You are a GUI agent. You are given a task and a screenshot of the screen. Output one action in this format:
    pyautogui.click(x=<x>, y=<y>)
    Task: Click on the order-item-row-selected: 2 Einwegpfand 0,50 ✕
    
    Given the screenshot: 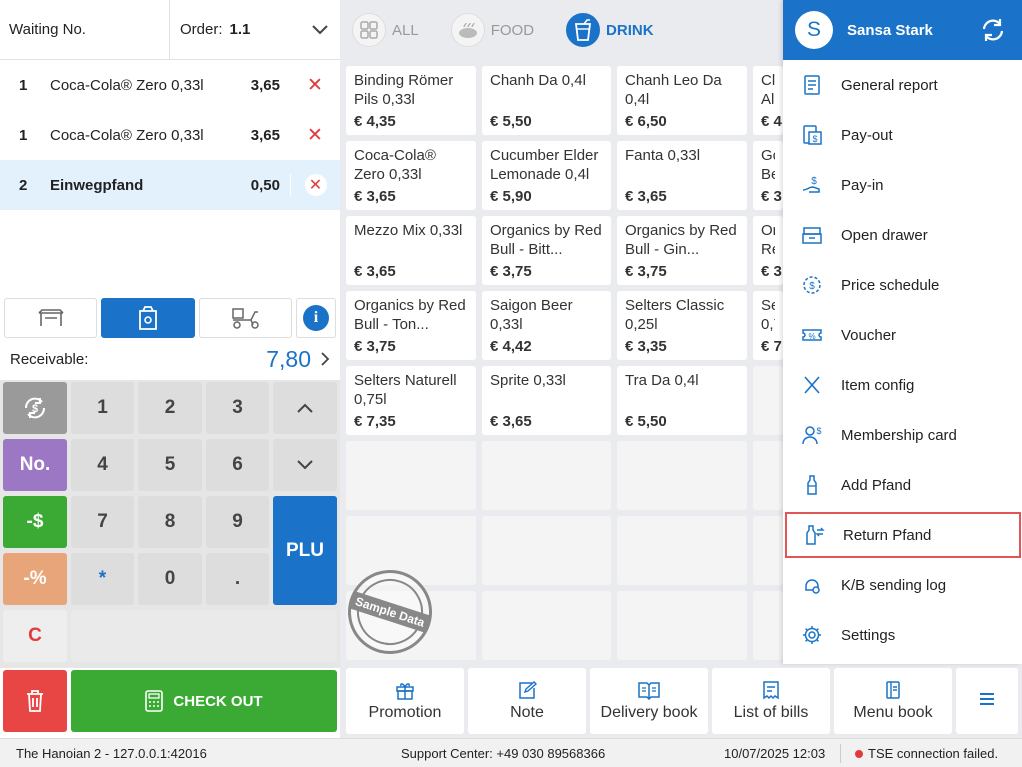 What is the action you would take?
    pyautogui.click(x=170, y=185)
    